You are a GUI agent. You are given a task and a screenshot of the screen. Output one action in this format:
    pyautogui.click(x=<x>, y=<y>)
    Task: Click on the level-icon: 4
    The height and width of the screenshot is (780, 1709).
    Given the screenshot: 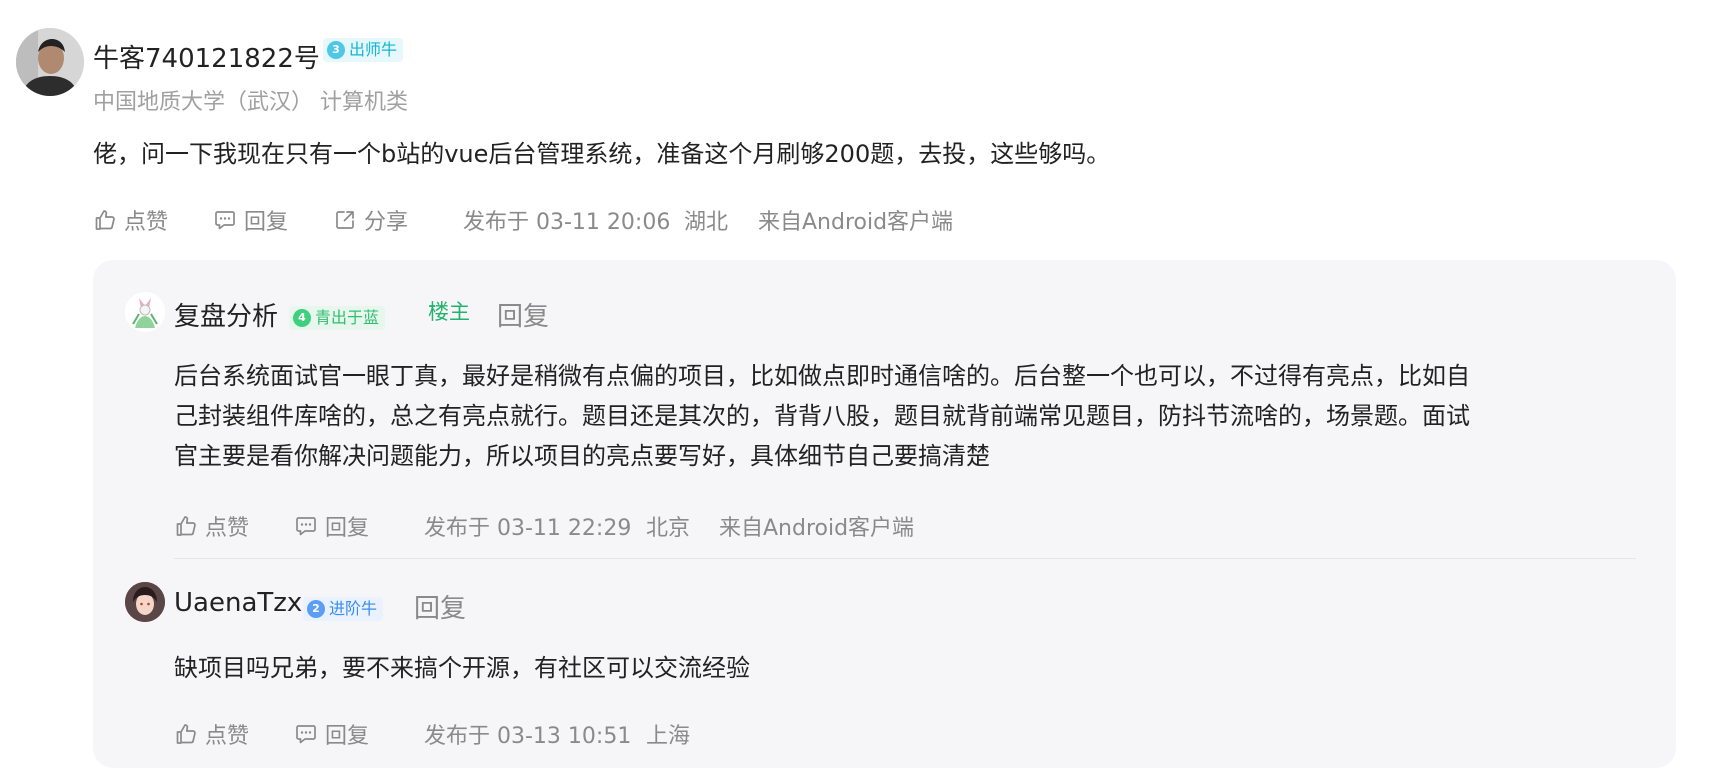 What is the action you would take?
    pyautogui.click(x=302, y=318)
    